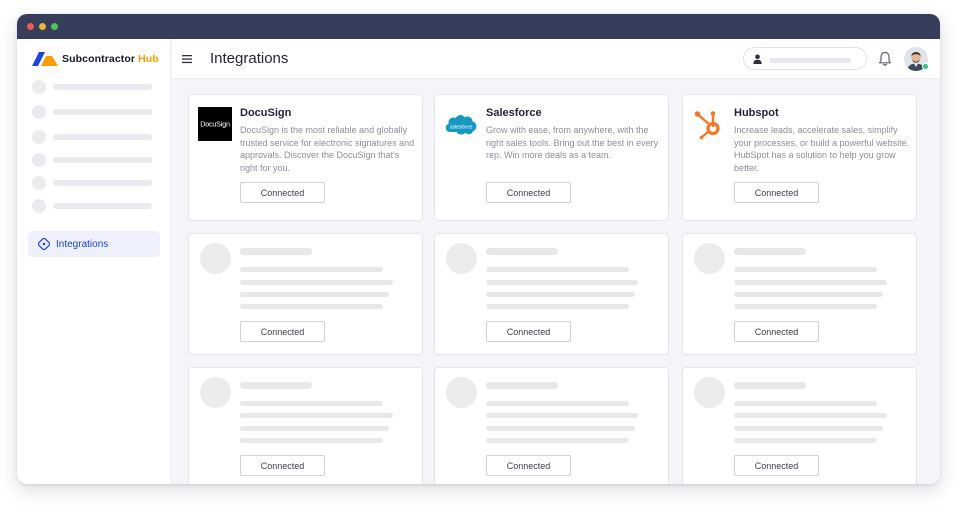  I want to click on top-bar: Integrations, so click(556, 59).